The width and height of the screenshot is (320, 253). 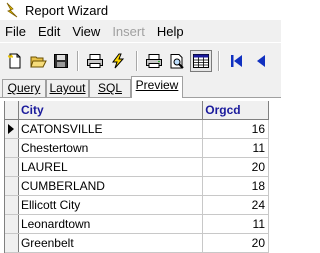 I want to click on new-document-icon, so click(x=14, y=61).